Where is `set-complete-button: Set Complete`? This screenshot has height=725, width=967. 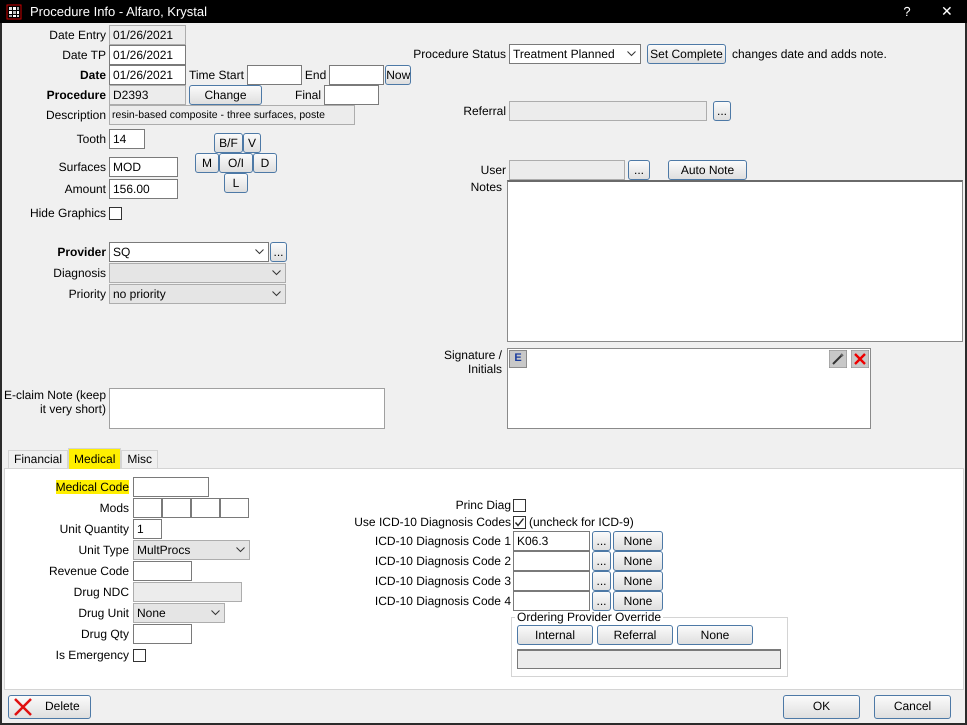
set-complete-button: Set Complete is located at coordinates (686, 54).